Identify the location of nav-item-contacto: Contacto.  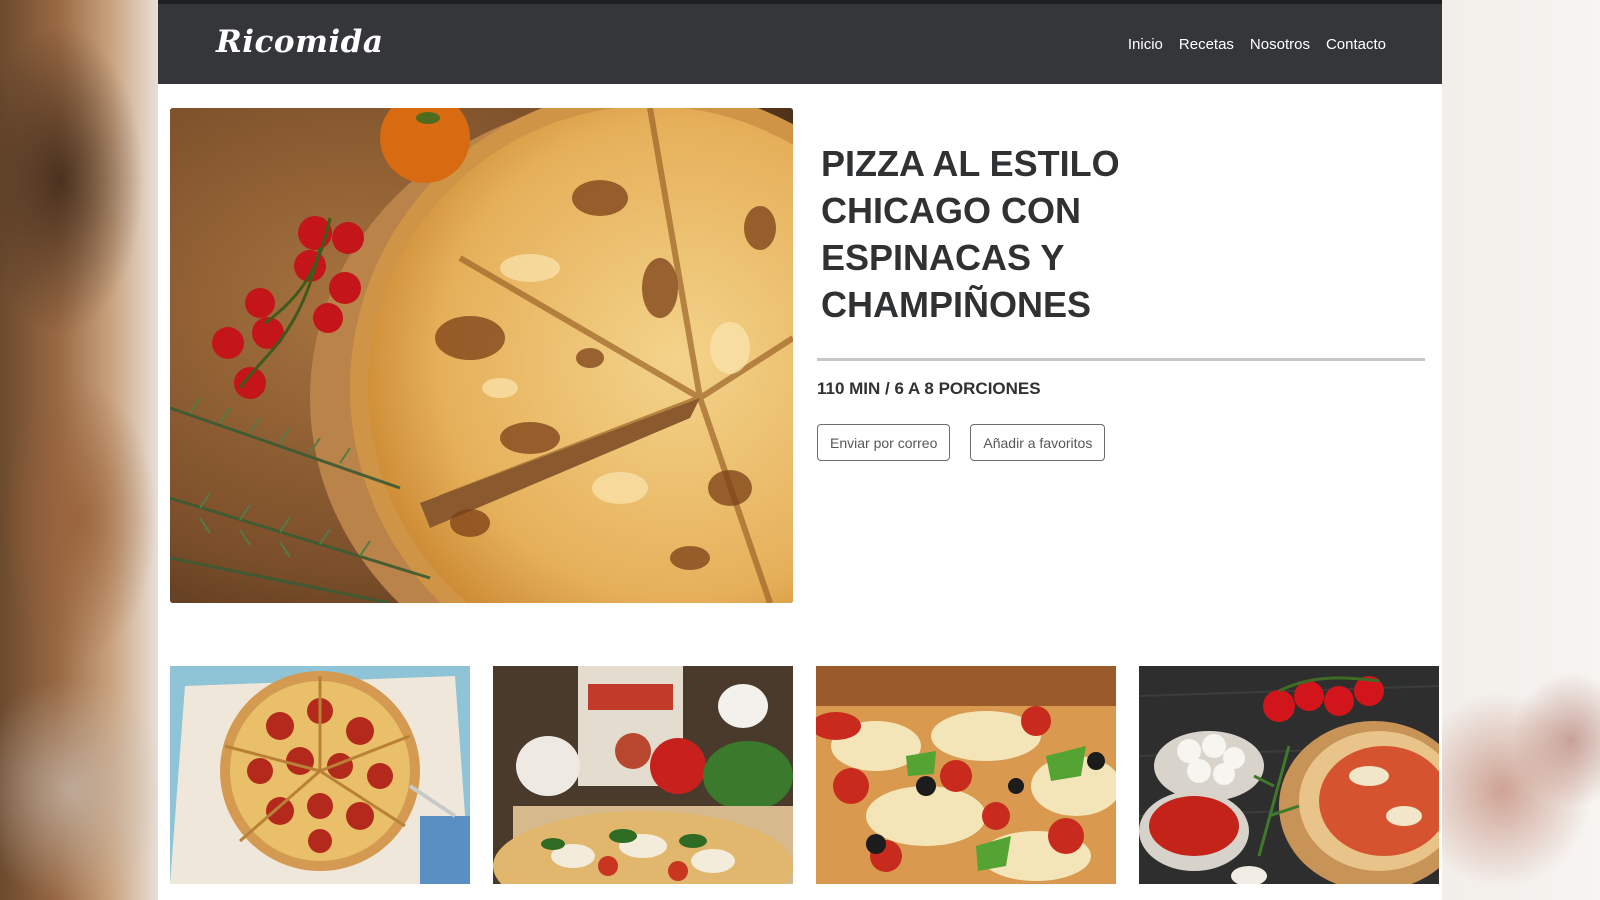
(1356, 44).